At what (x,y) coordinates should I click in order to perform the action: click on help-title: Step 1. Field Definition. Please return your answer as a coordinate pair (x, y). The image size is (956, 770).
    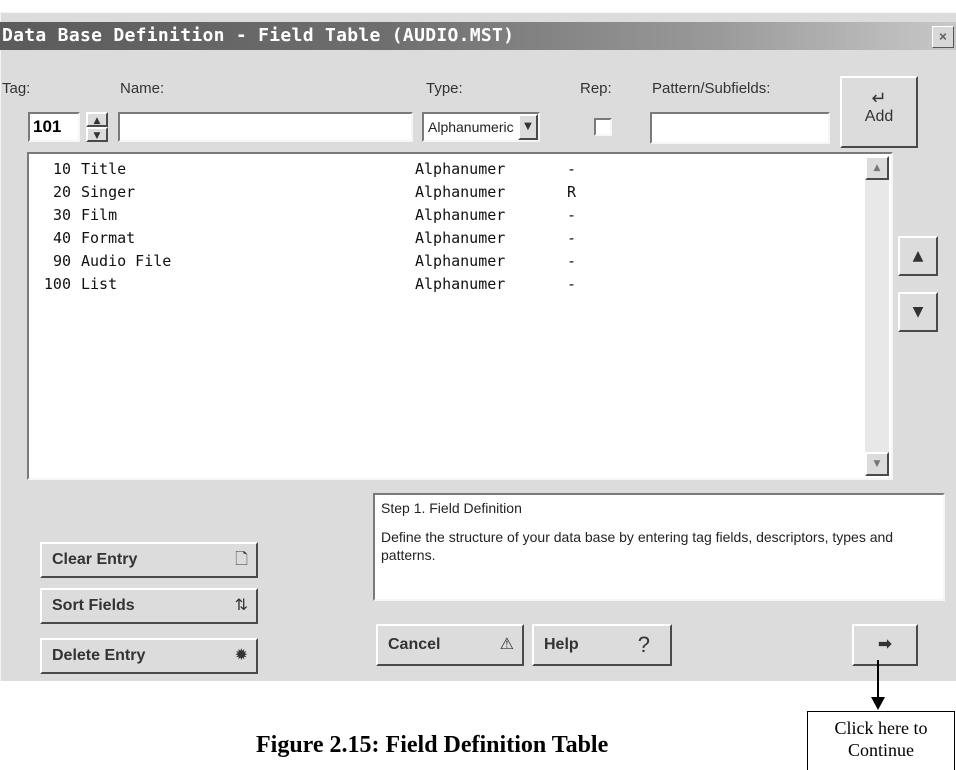
    Looking at the image, I should click on (451, 508).